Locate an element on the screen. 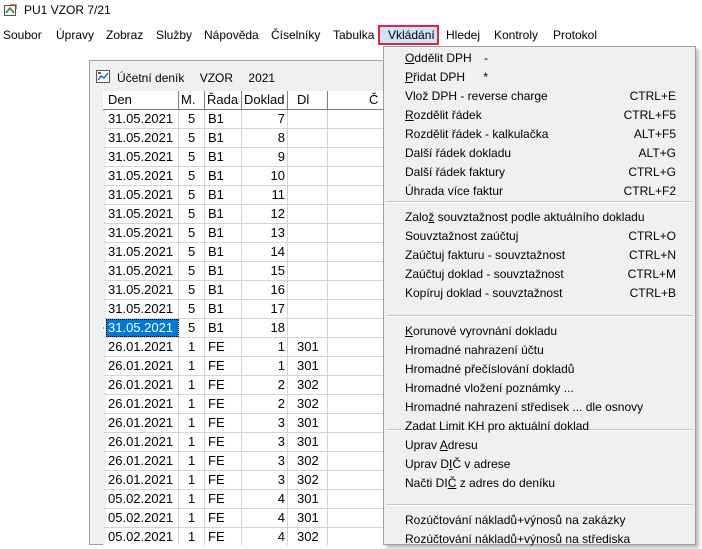 The width and height of the screenshot is (702, 549). cell-doklad: 18 is located at coordinates (265, 328).